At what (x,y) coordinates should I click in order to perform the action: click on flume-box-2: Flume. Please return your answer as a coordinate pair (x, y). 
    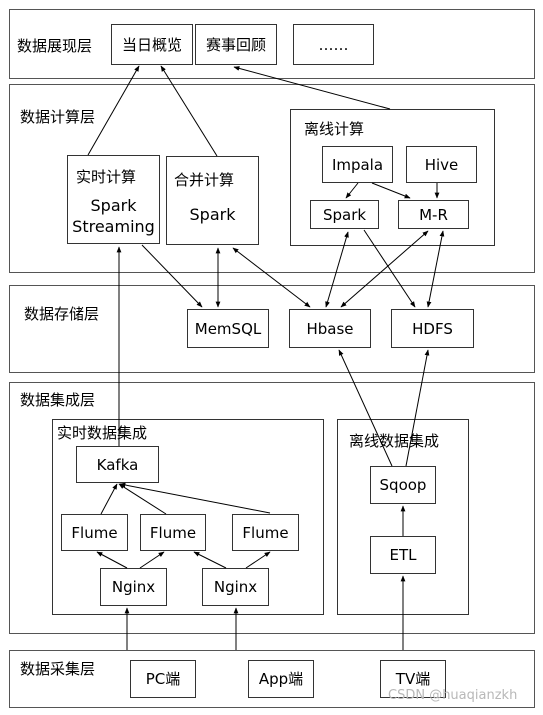
    Looking at the image, I should click on (173, 532).